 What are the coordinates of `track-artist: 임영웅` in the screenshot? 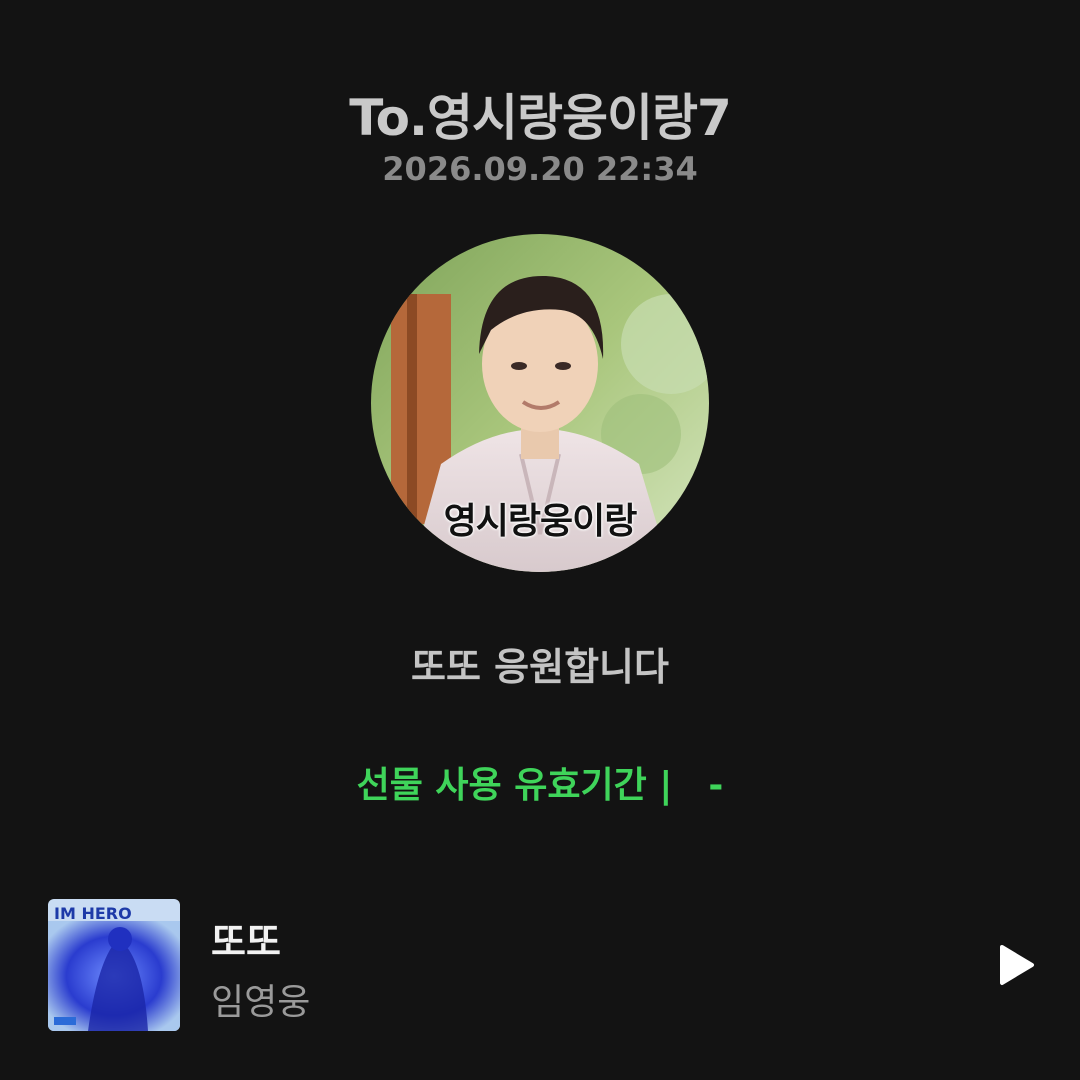 It's located at (261, 1002).